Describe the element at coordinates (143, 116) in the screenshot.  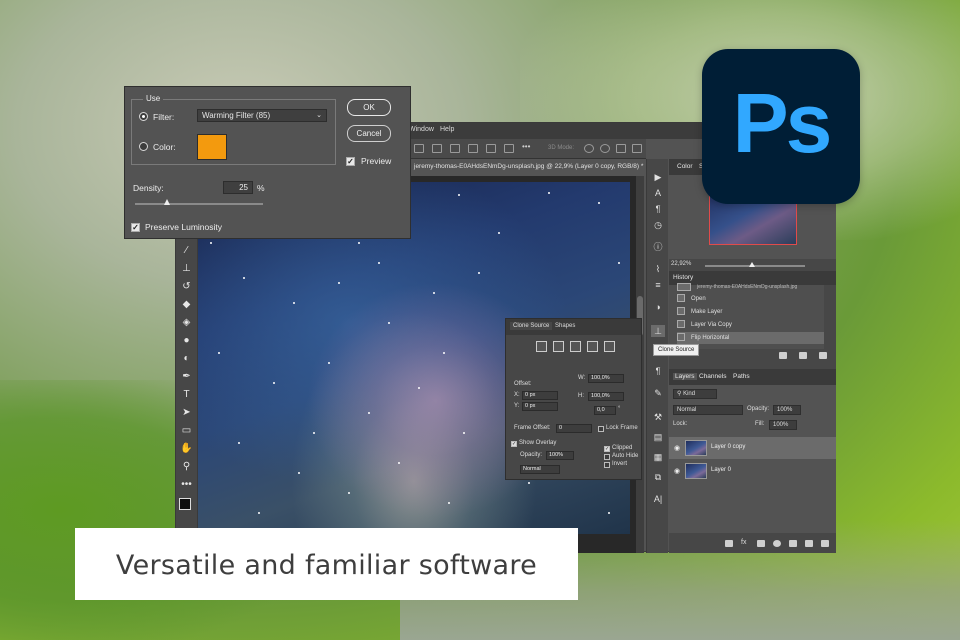
I see `filter-radio` at that location.